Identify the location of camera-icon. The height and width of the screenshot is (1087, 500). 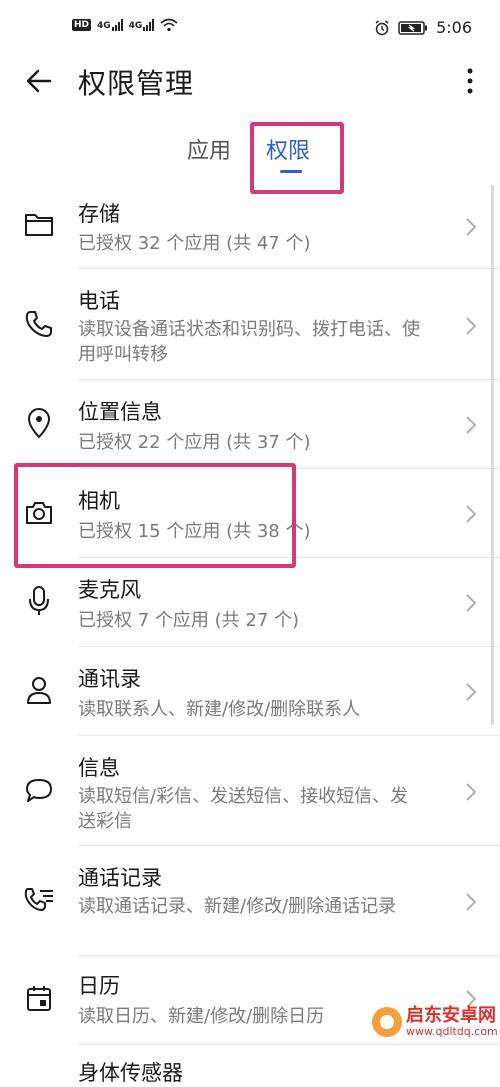
(39, 513).